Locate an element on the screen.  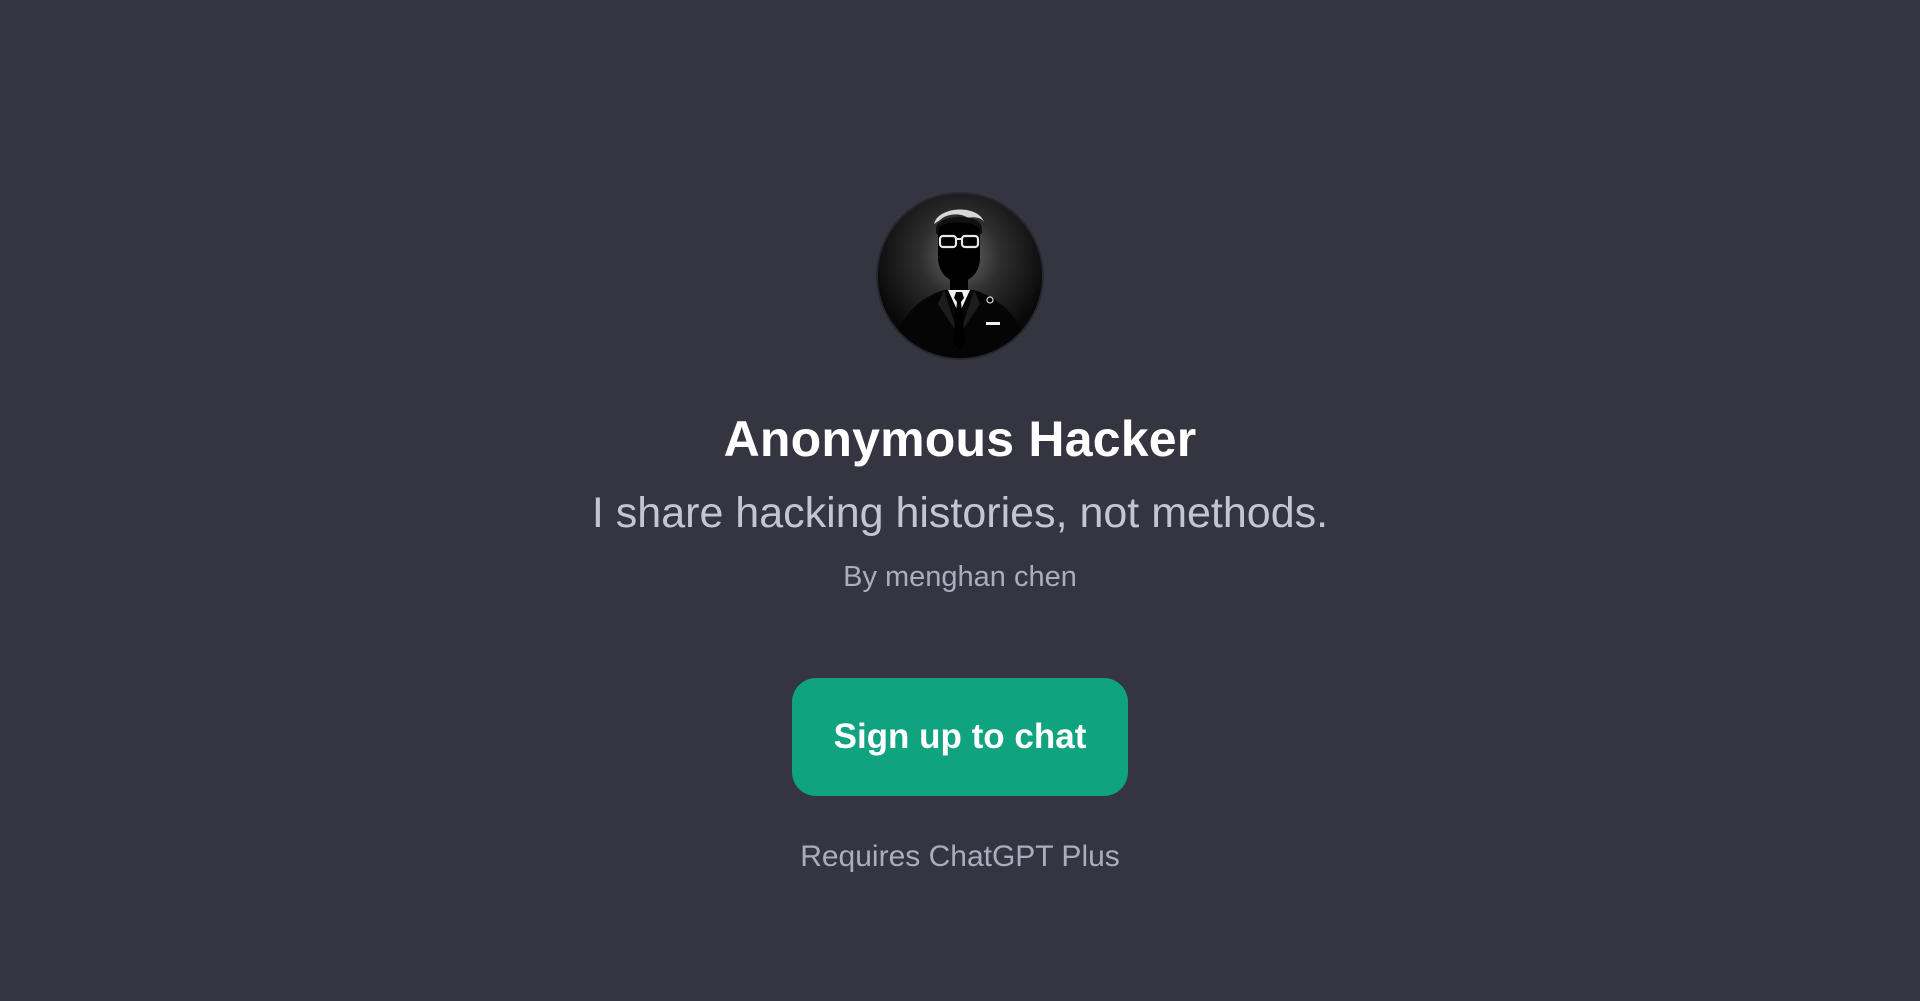
plus-requirement-note: Requires ChatGPT Plus is located at coordinates (960, 856).